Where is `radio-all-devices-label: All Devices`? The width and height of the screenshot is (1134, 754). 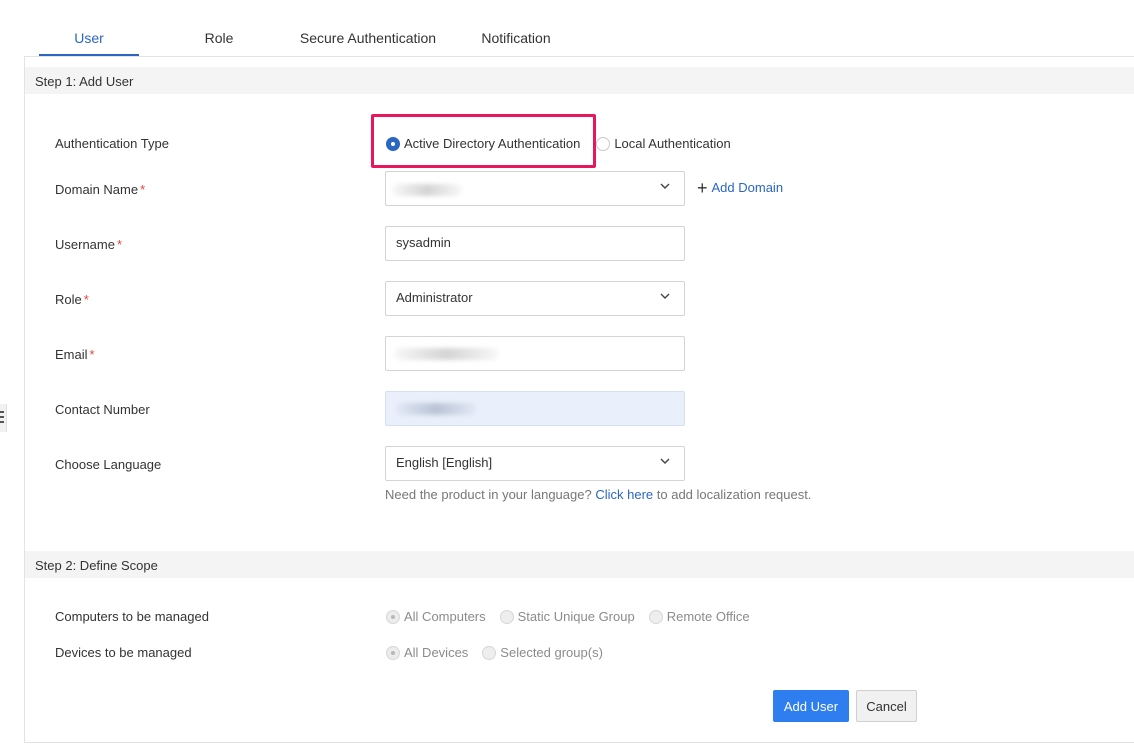 radio-all-devices-label: All Devices is located at coordinates (436, 652).